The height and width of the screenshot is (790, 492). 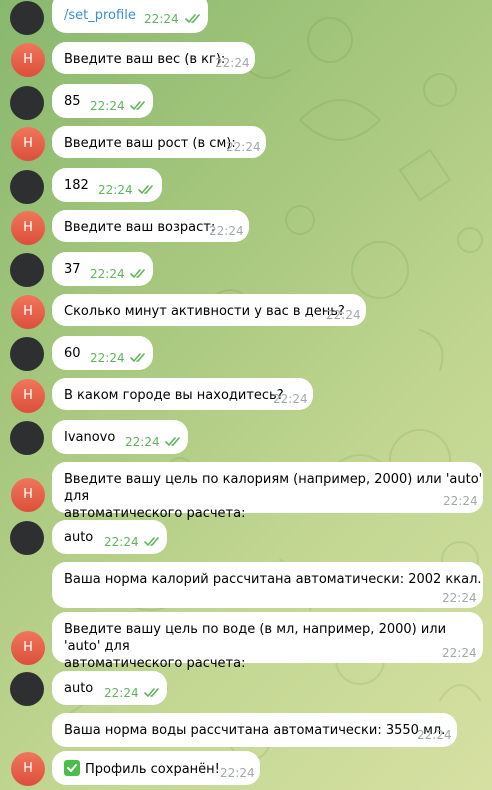 I want to click on message-bubble: 37 22:24, so click(x=102, y=269).